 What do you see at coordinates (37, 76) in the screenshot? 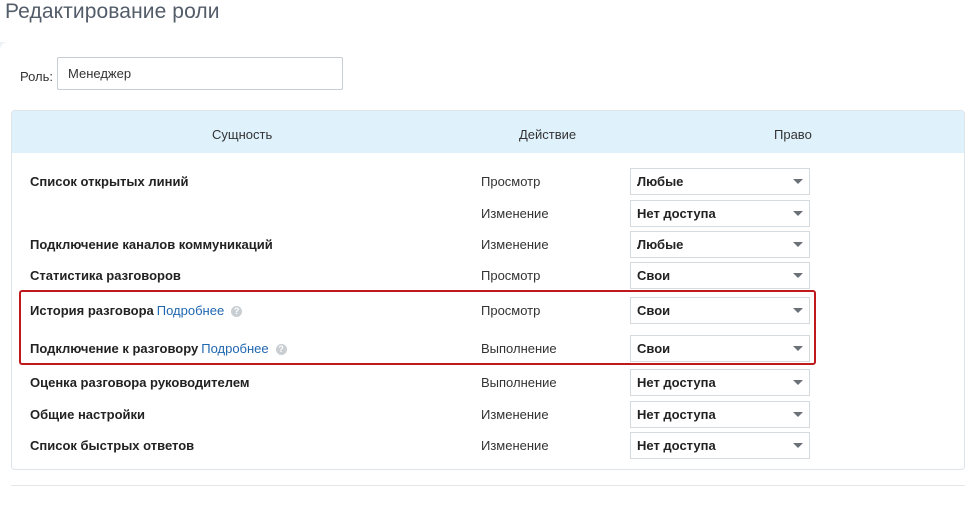
I see `role-label: Роль:` at bounding box center [37, 76].